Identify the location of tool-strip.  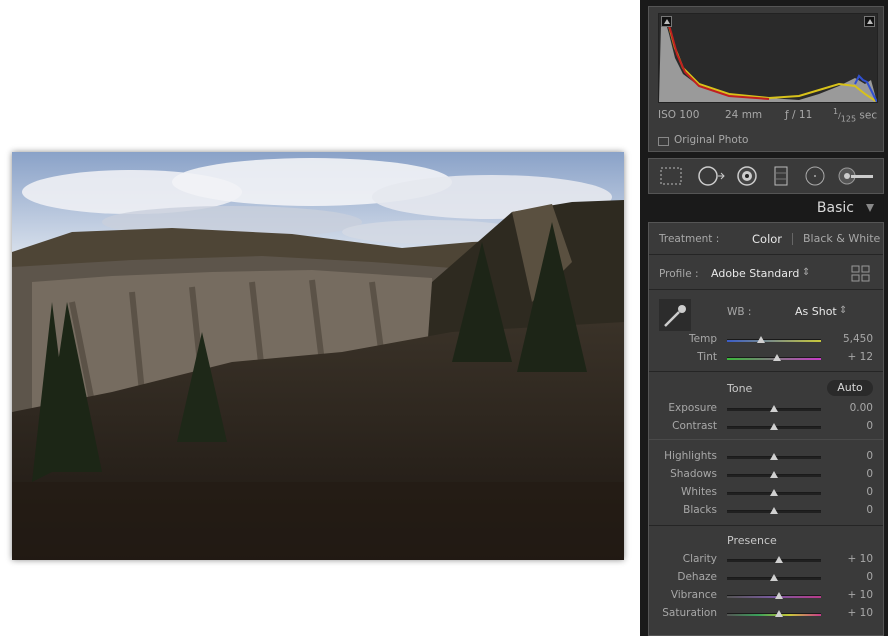
(766, 176).